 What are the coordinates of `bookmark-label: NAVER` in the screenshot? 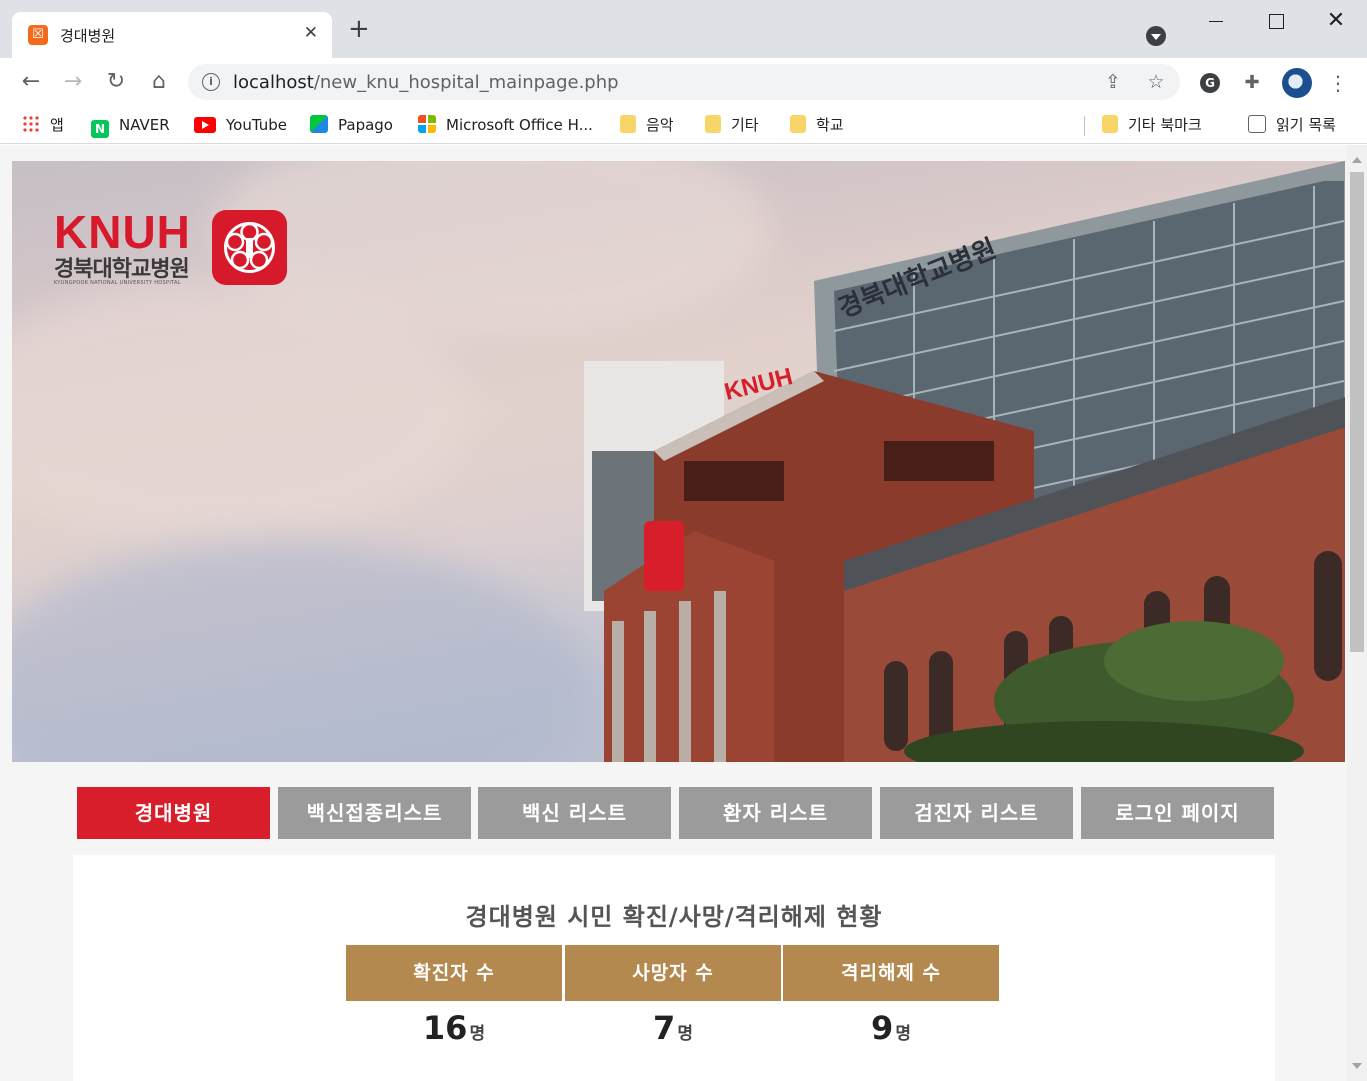 It's located at (144, 125).